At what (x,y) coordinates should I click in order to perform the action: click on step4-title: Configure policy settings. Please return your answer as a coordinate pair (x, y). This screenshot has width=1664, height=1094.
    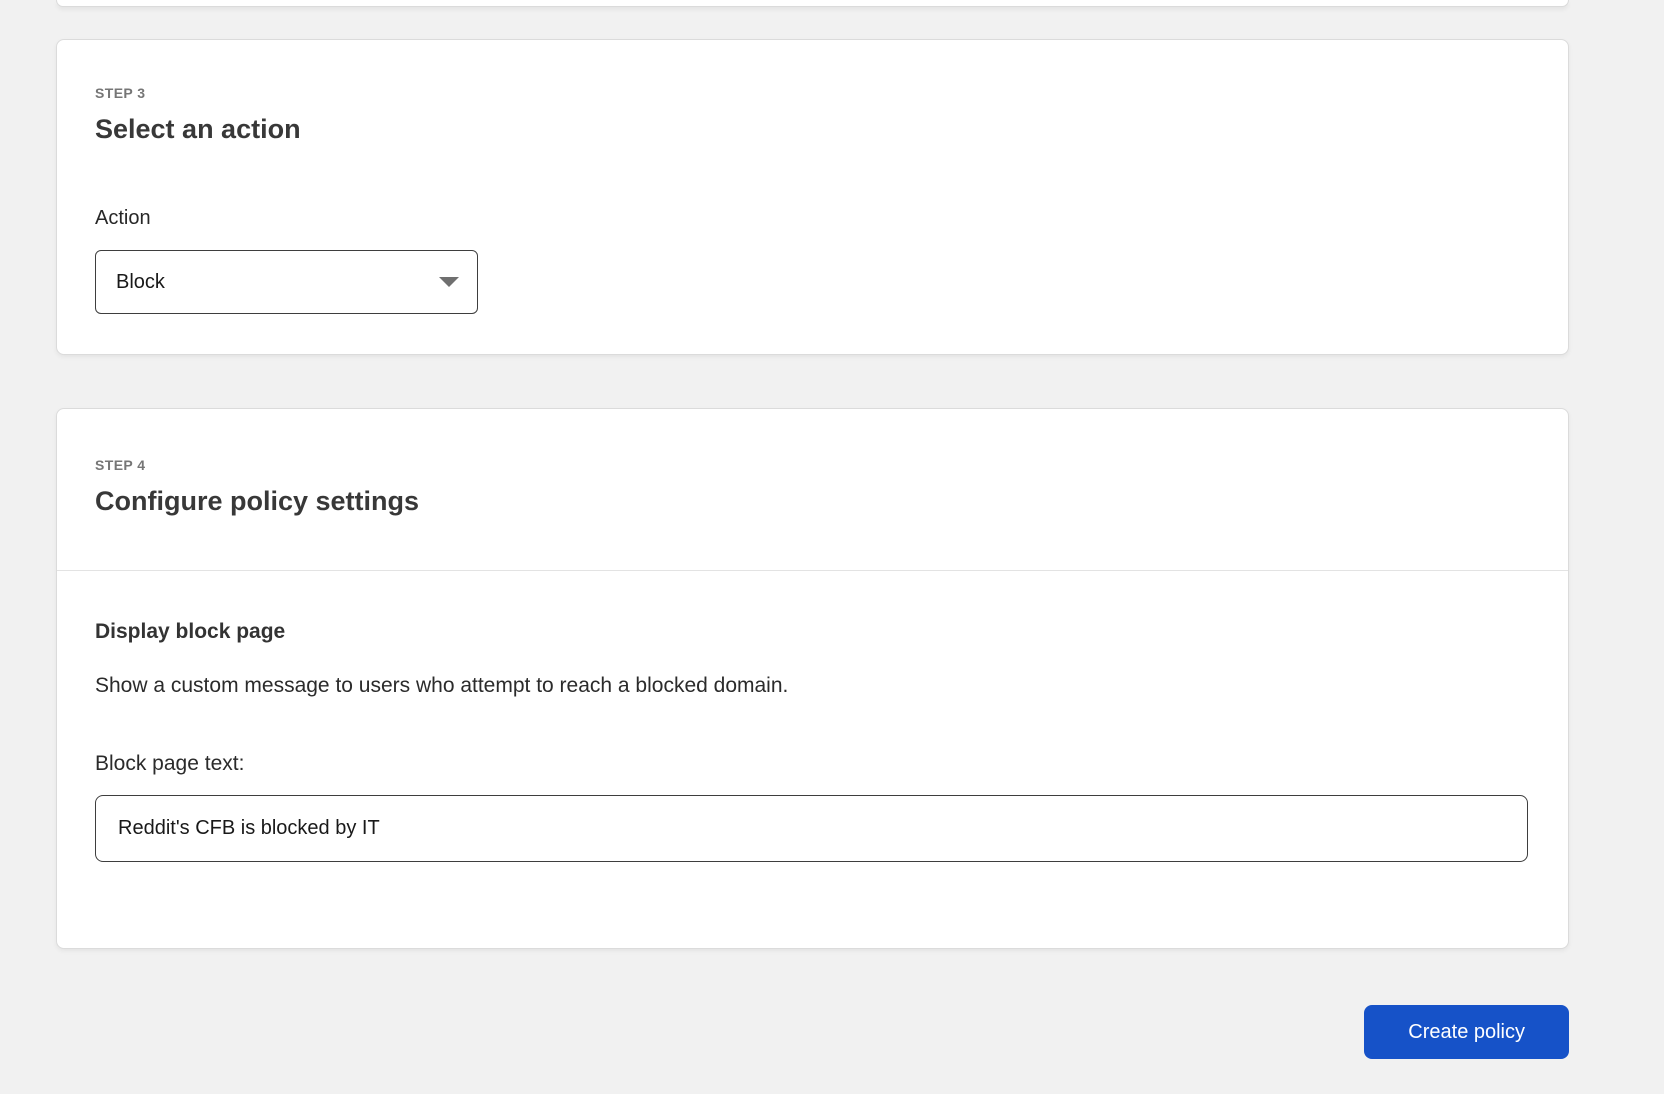
    Looking at the image, I should click on (257, 501).